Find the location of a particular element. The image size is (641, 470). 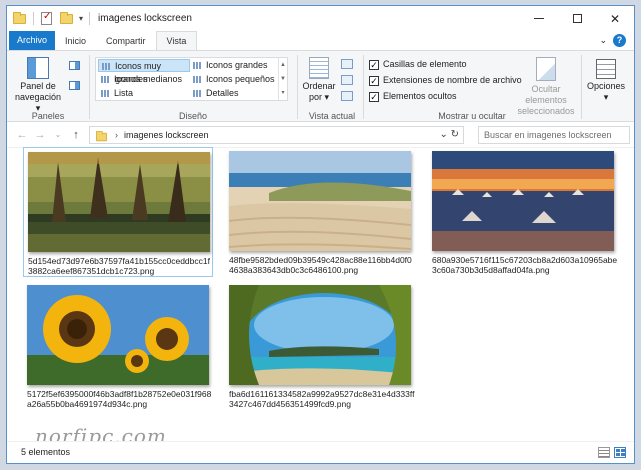

back-arrow-icon: ← is located at coordinates (22, 135).